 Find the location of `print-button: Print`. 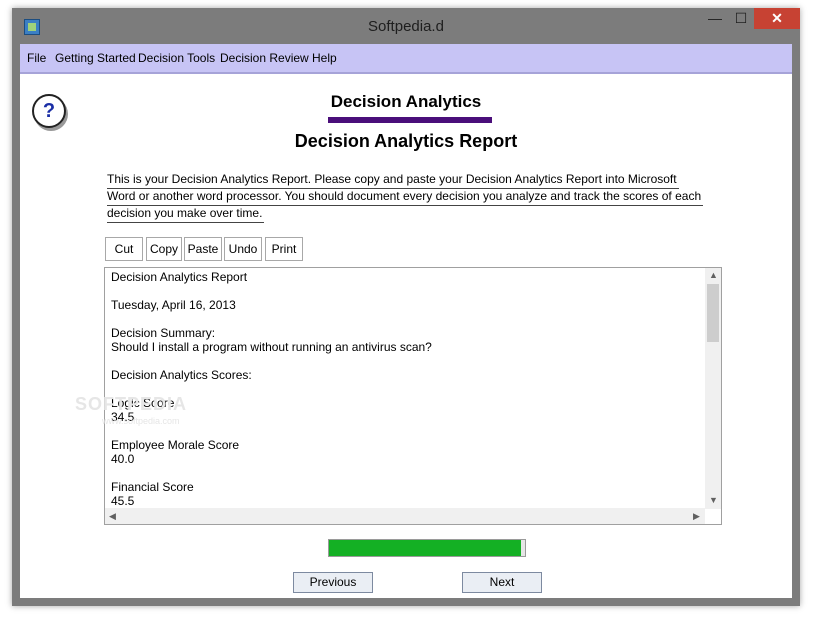

print-button: Print is located at coordinates (284, 249).